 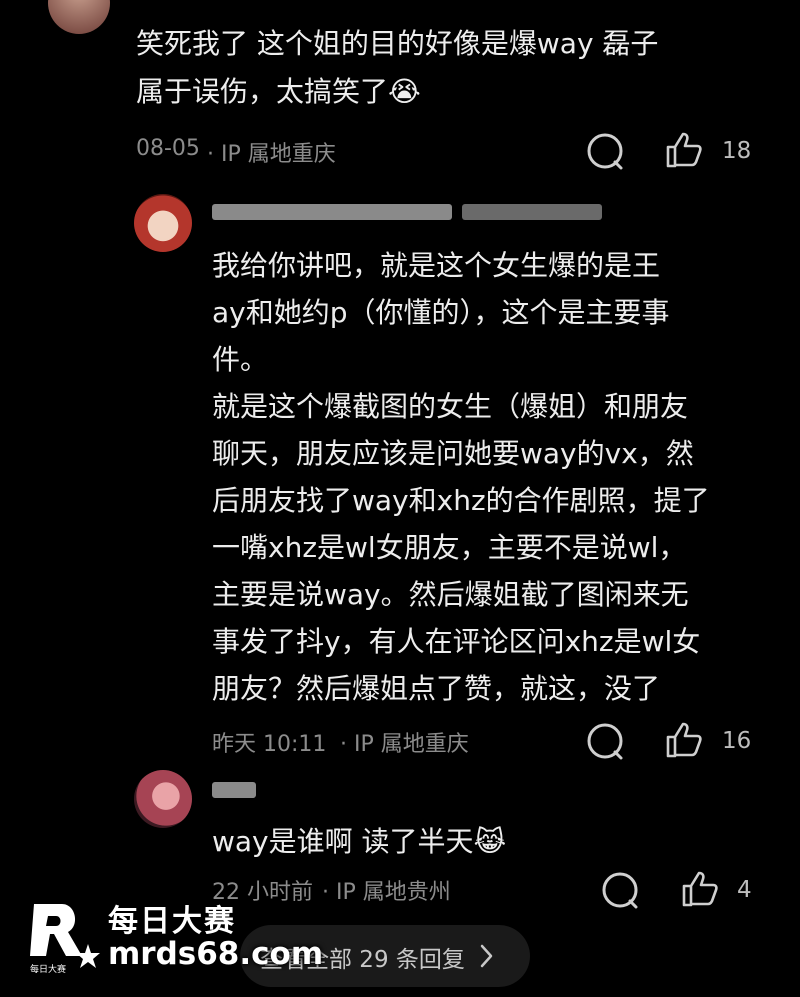 What do you see at coordinates (449, 547) in the screenshot?
I see `reply1-line: 一嘴xhz是wl女朋友，主要不是说wl，` at bounding box center [449, 547].